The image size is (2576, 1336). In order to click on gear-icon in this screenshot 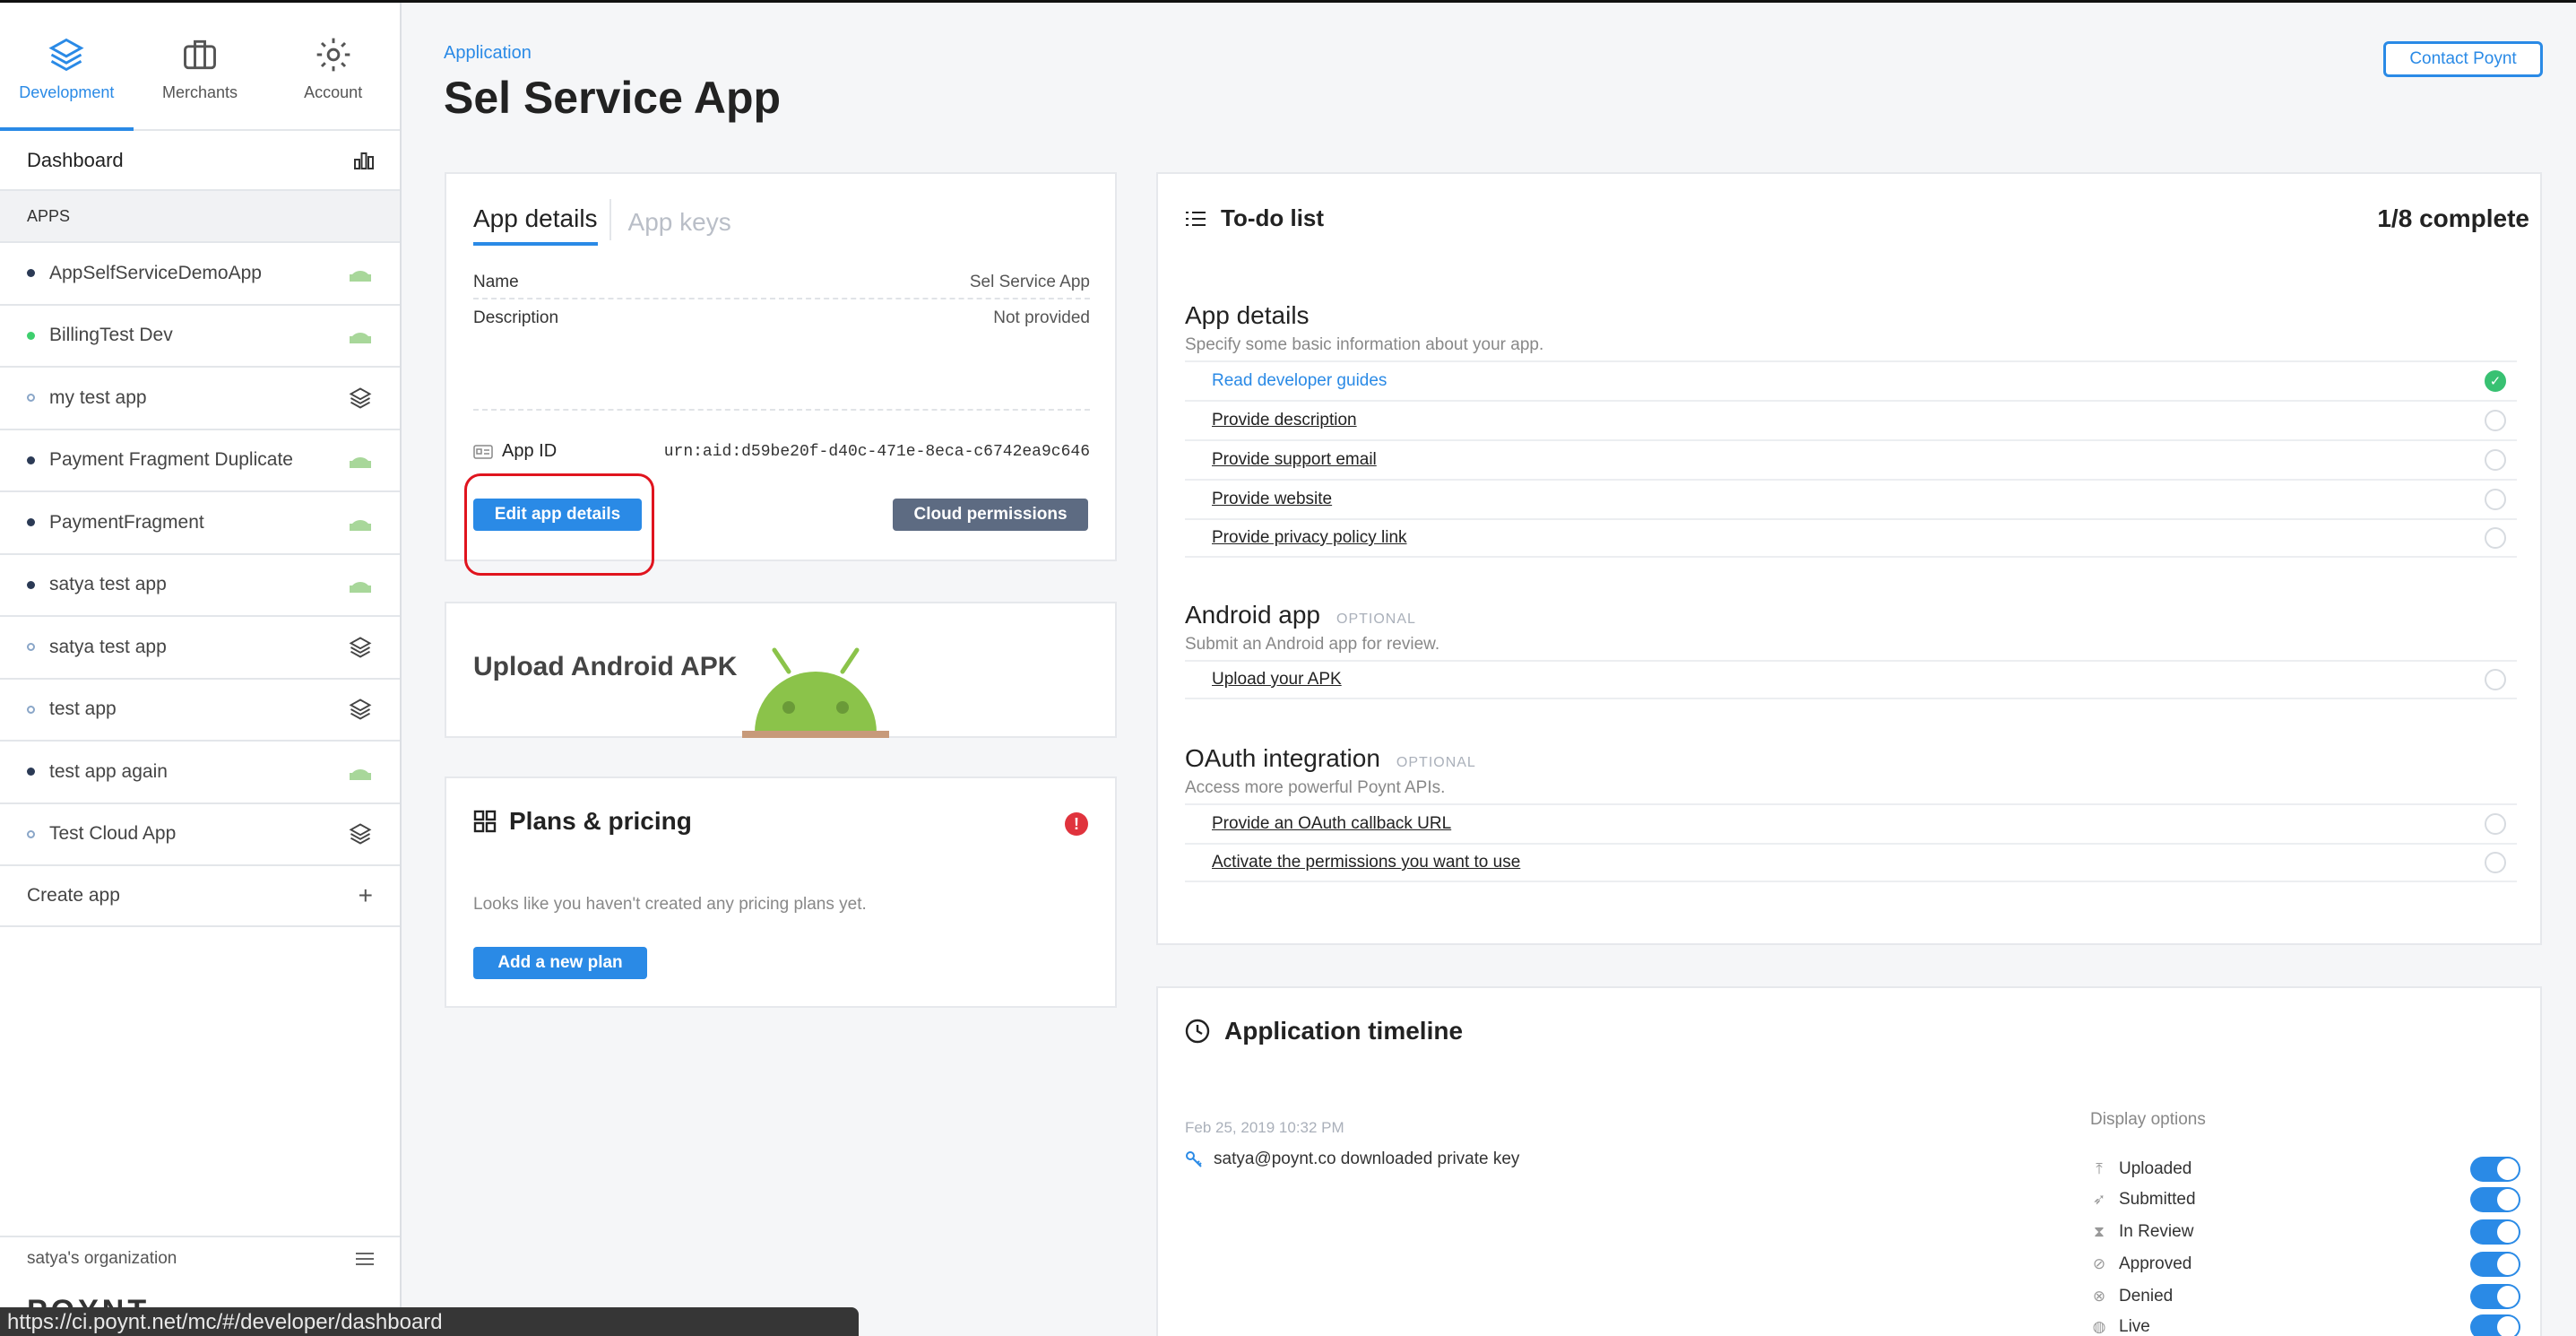, I will do `click(333, 55)`.